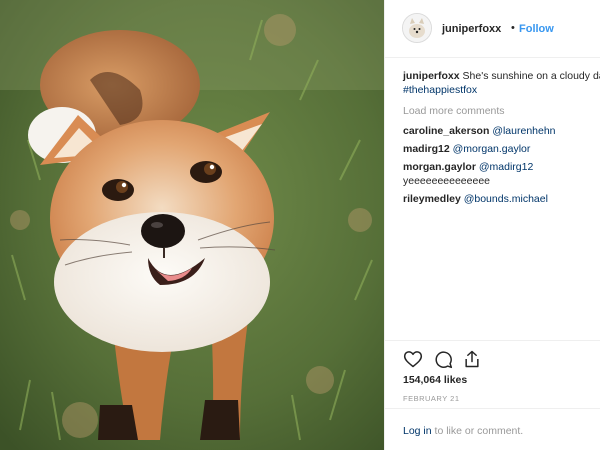  Describe the element at coordinates (506, 199) in the screenshot. I see `comment-mention: @bounds.michael` at that location.